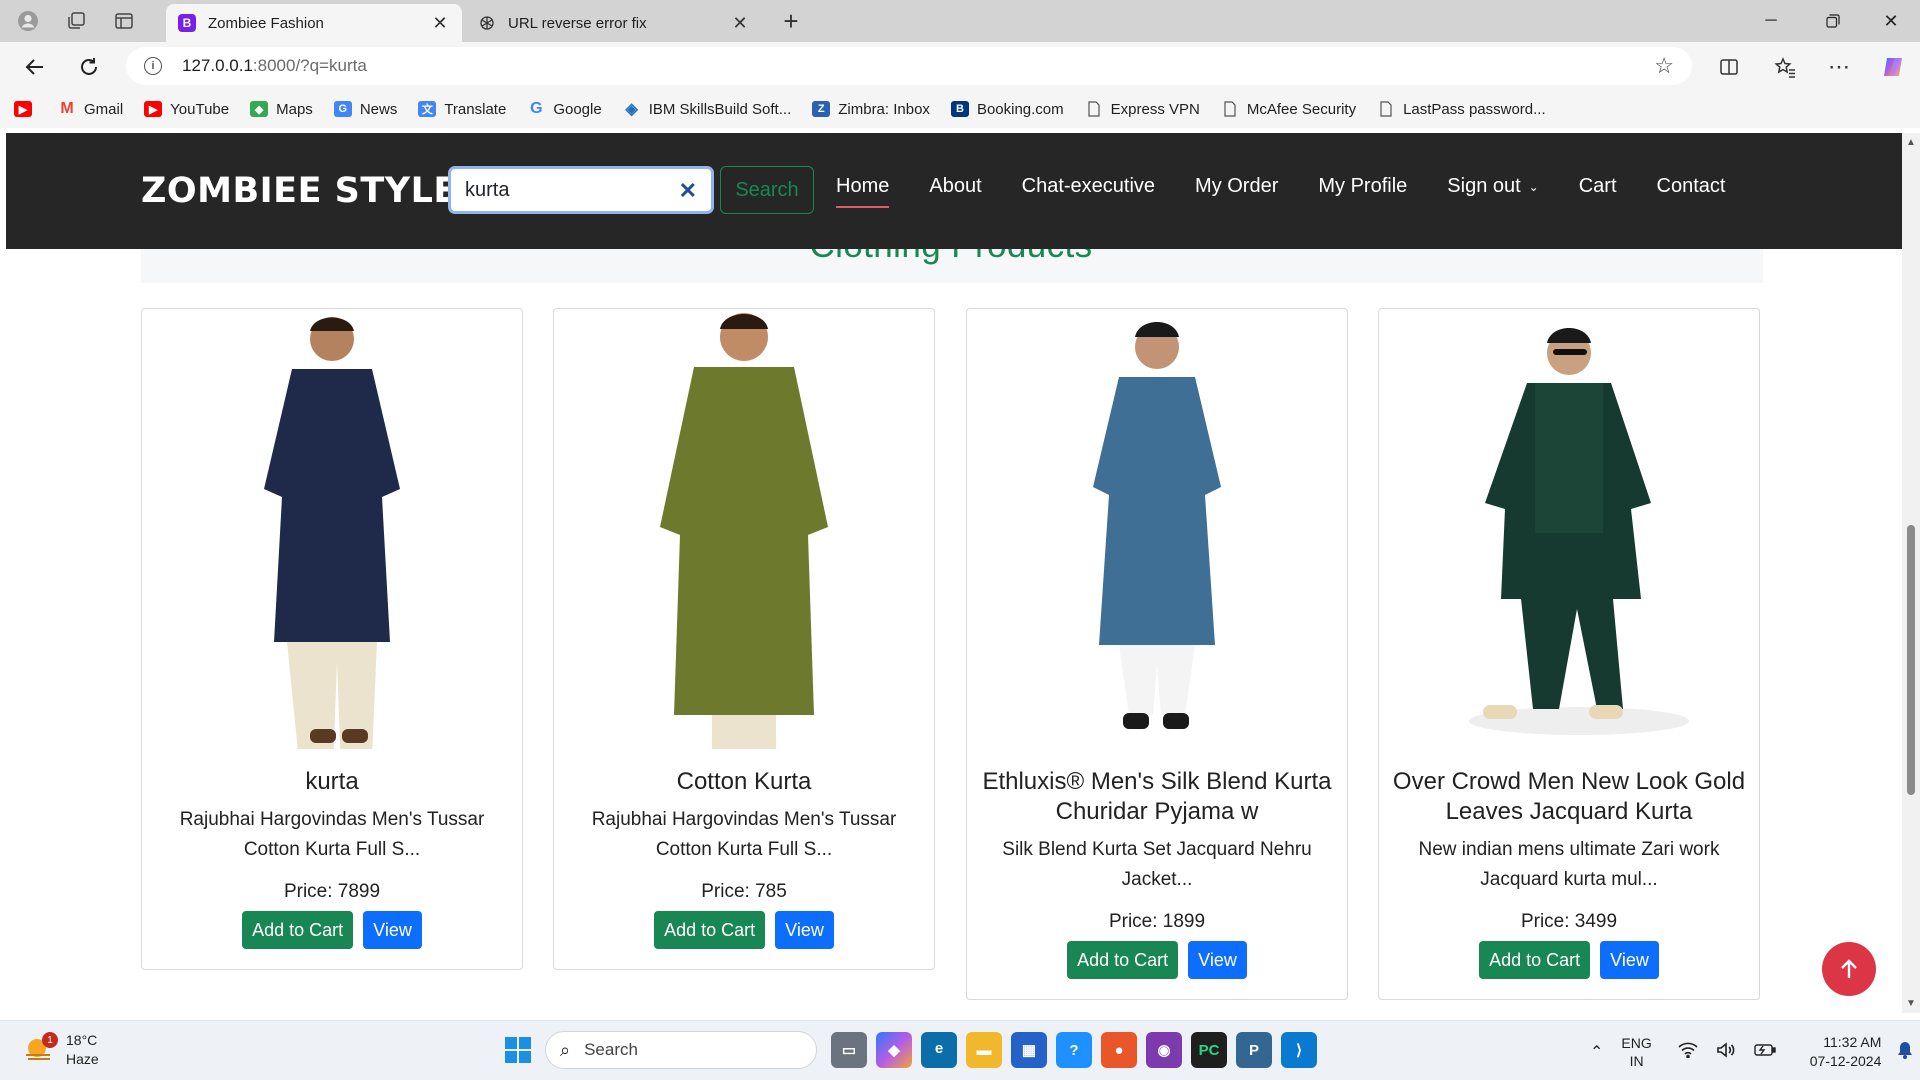 The width and height of the screenshot is (1920, 1080). What do you see at coordinates (314, 23) in the screenshot?
I see `tab-zombiee-fashion: B Zombiee Fashion ✕` at bounding box center [314, 23].